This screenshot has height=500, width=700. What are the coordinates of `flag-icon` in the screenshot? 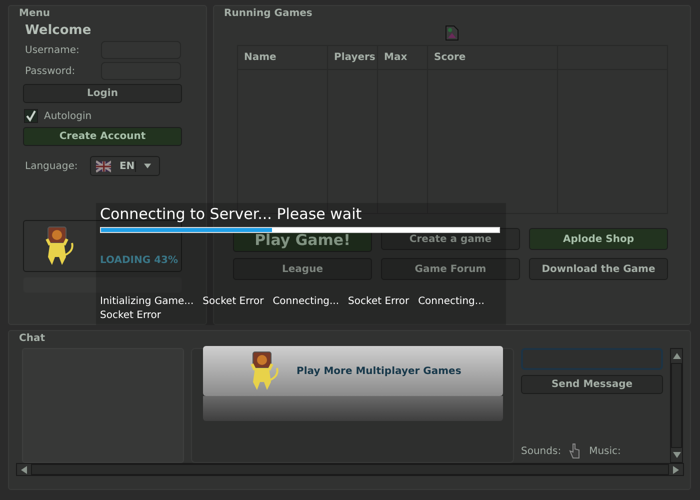 It's located at (104, 166).